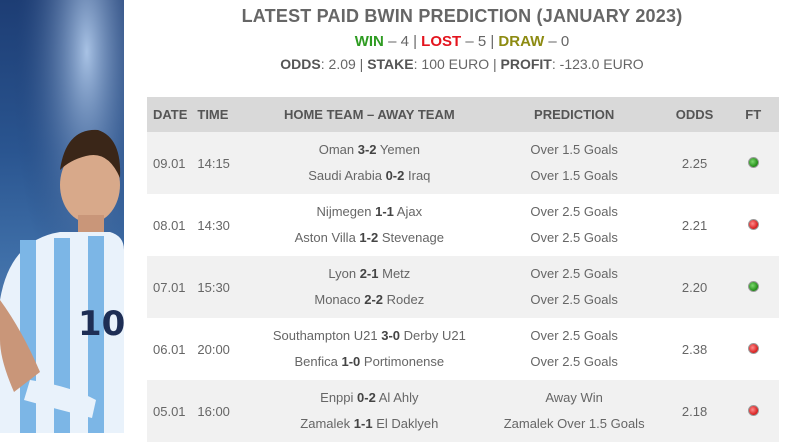 This screenshot has height=442, width=800. I want to click on cell-matches: Oman 3-2 Yemen Saudi Arabia 0-2 Iraq, so click(369, 163).